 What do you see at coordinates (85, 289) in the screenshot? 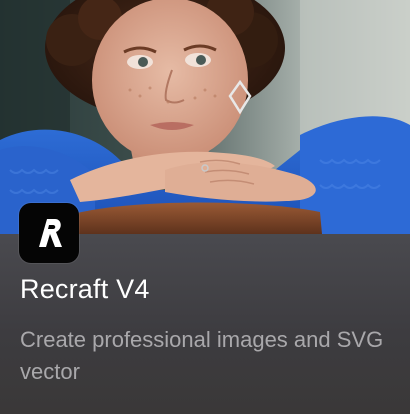
I see `app-title: Recraft V4` at bounding box center [85, 289].